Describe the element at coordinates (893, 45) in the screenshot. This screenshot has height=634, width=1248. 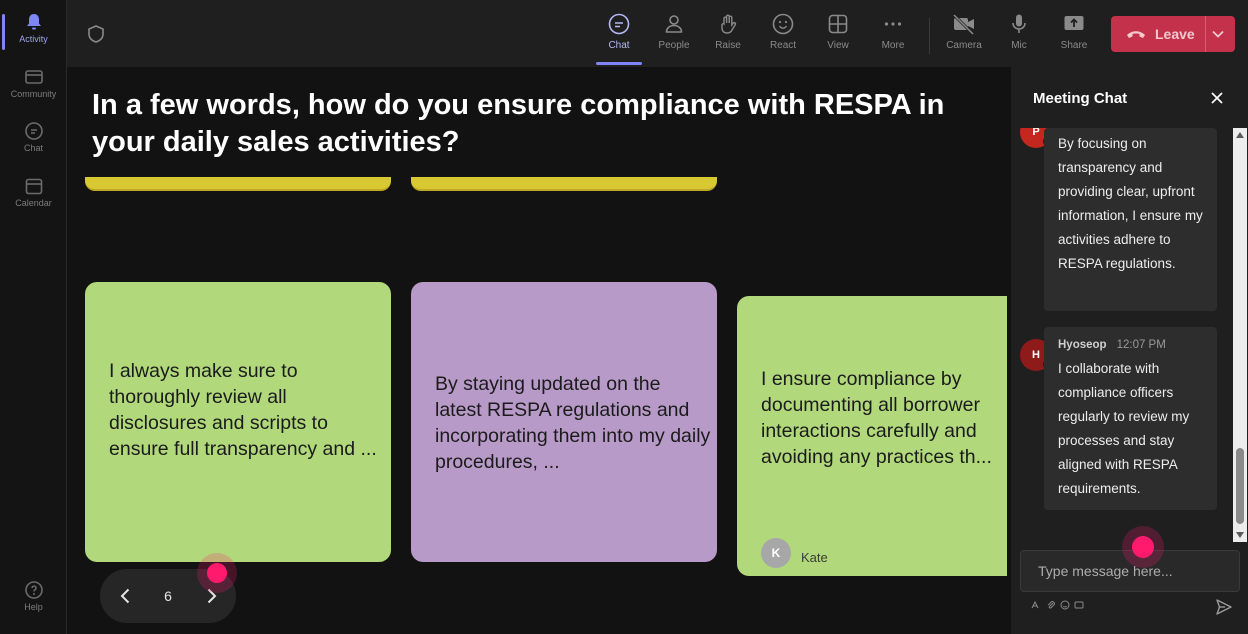
I see `more-button-label: More` at that location.